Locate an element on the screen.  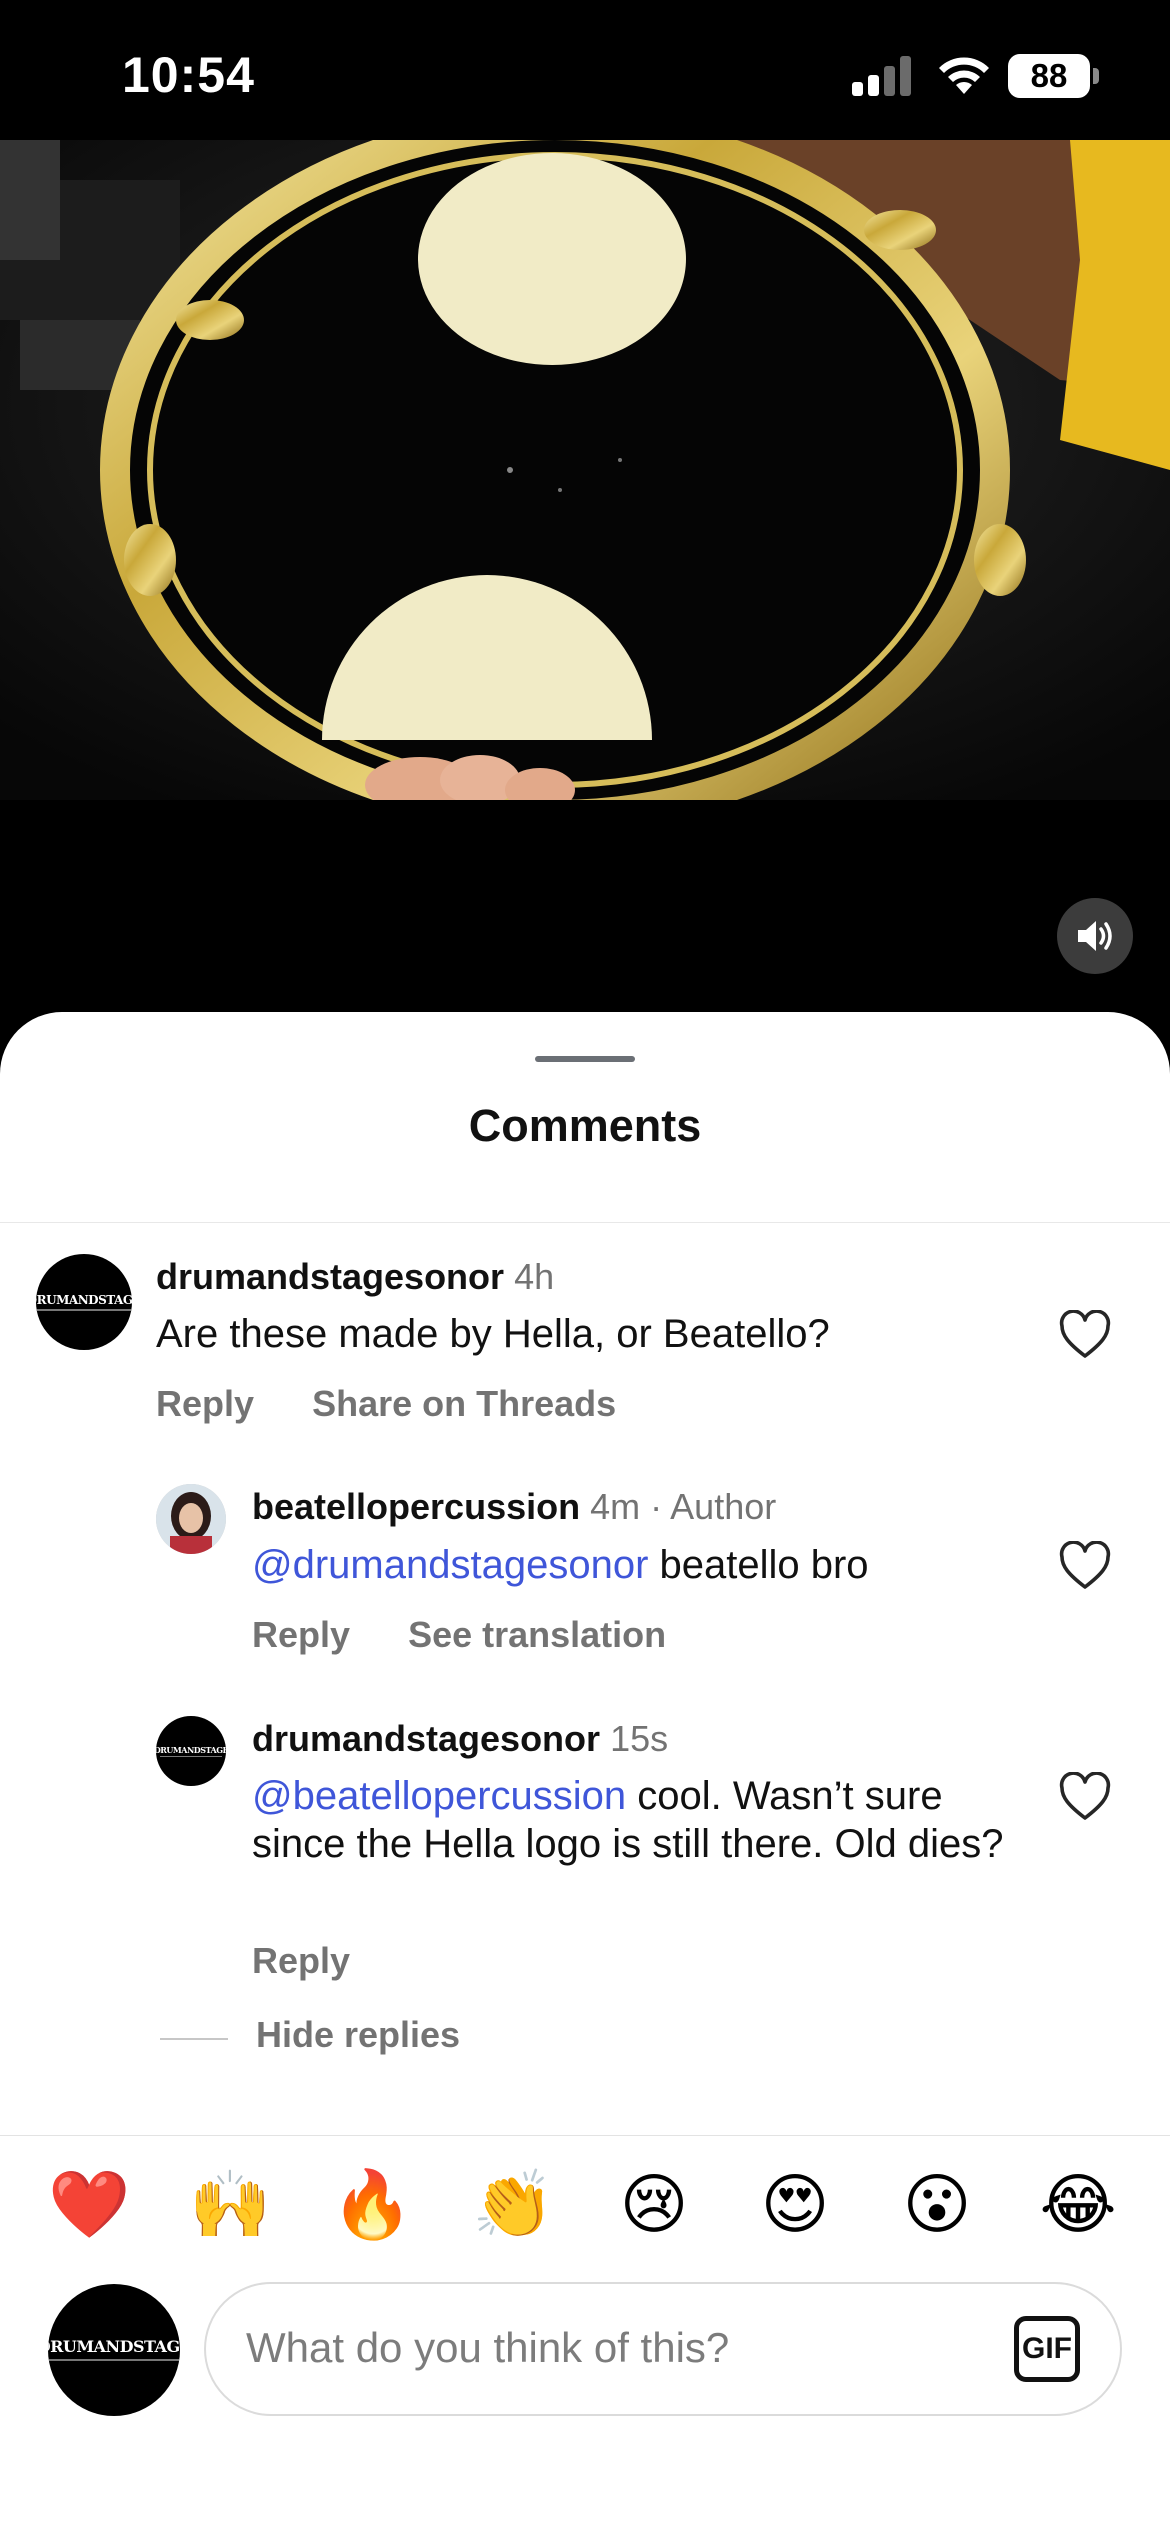
comment-input: What do you think of this? GIF is located at coordinates (663, 2349).